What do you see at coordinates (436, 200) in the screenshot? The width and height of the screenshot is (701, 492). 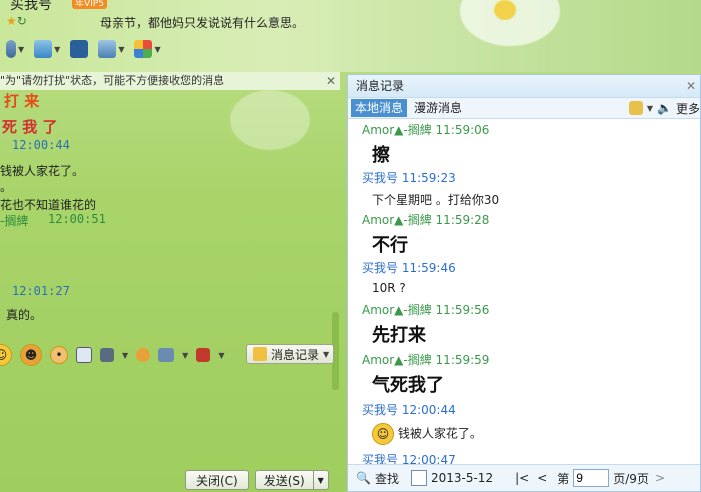 I see `message-text: 下个星期吧 。打给你30` at bounding box center [436, 200].